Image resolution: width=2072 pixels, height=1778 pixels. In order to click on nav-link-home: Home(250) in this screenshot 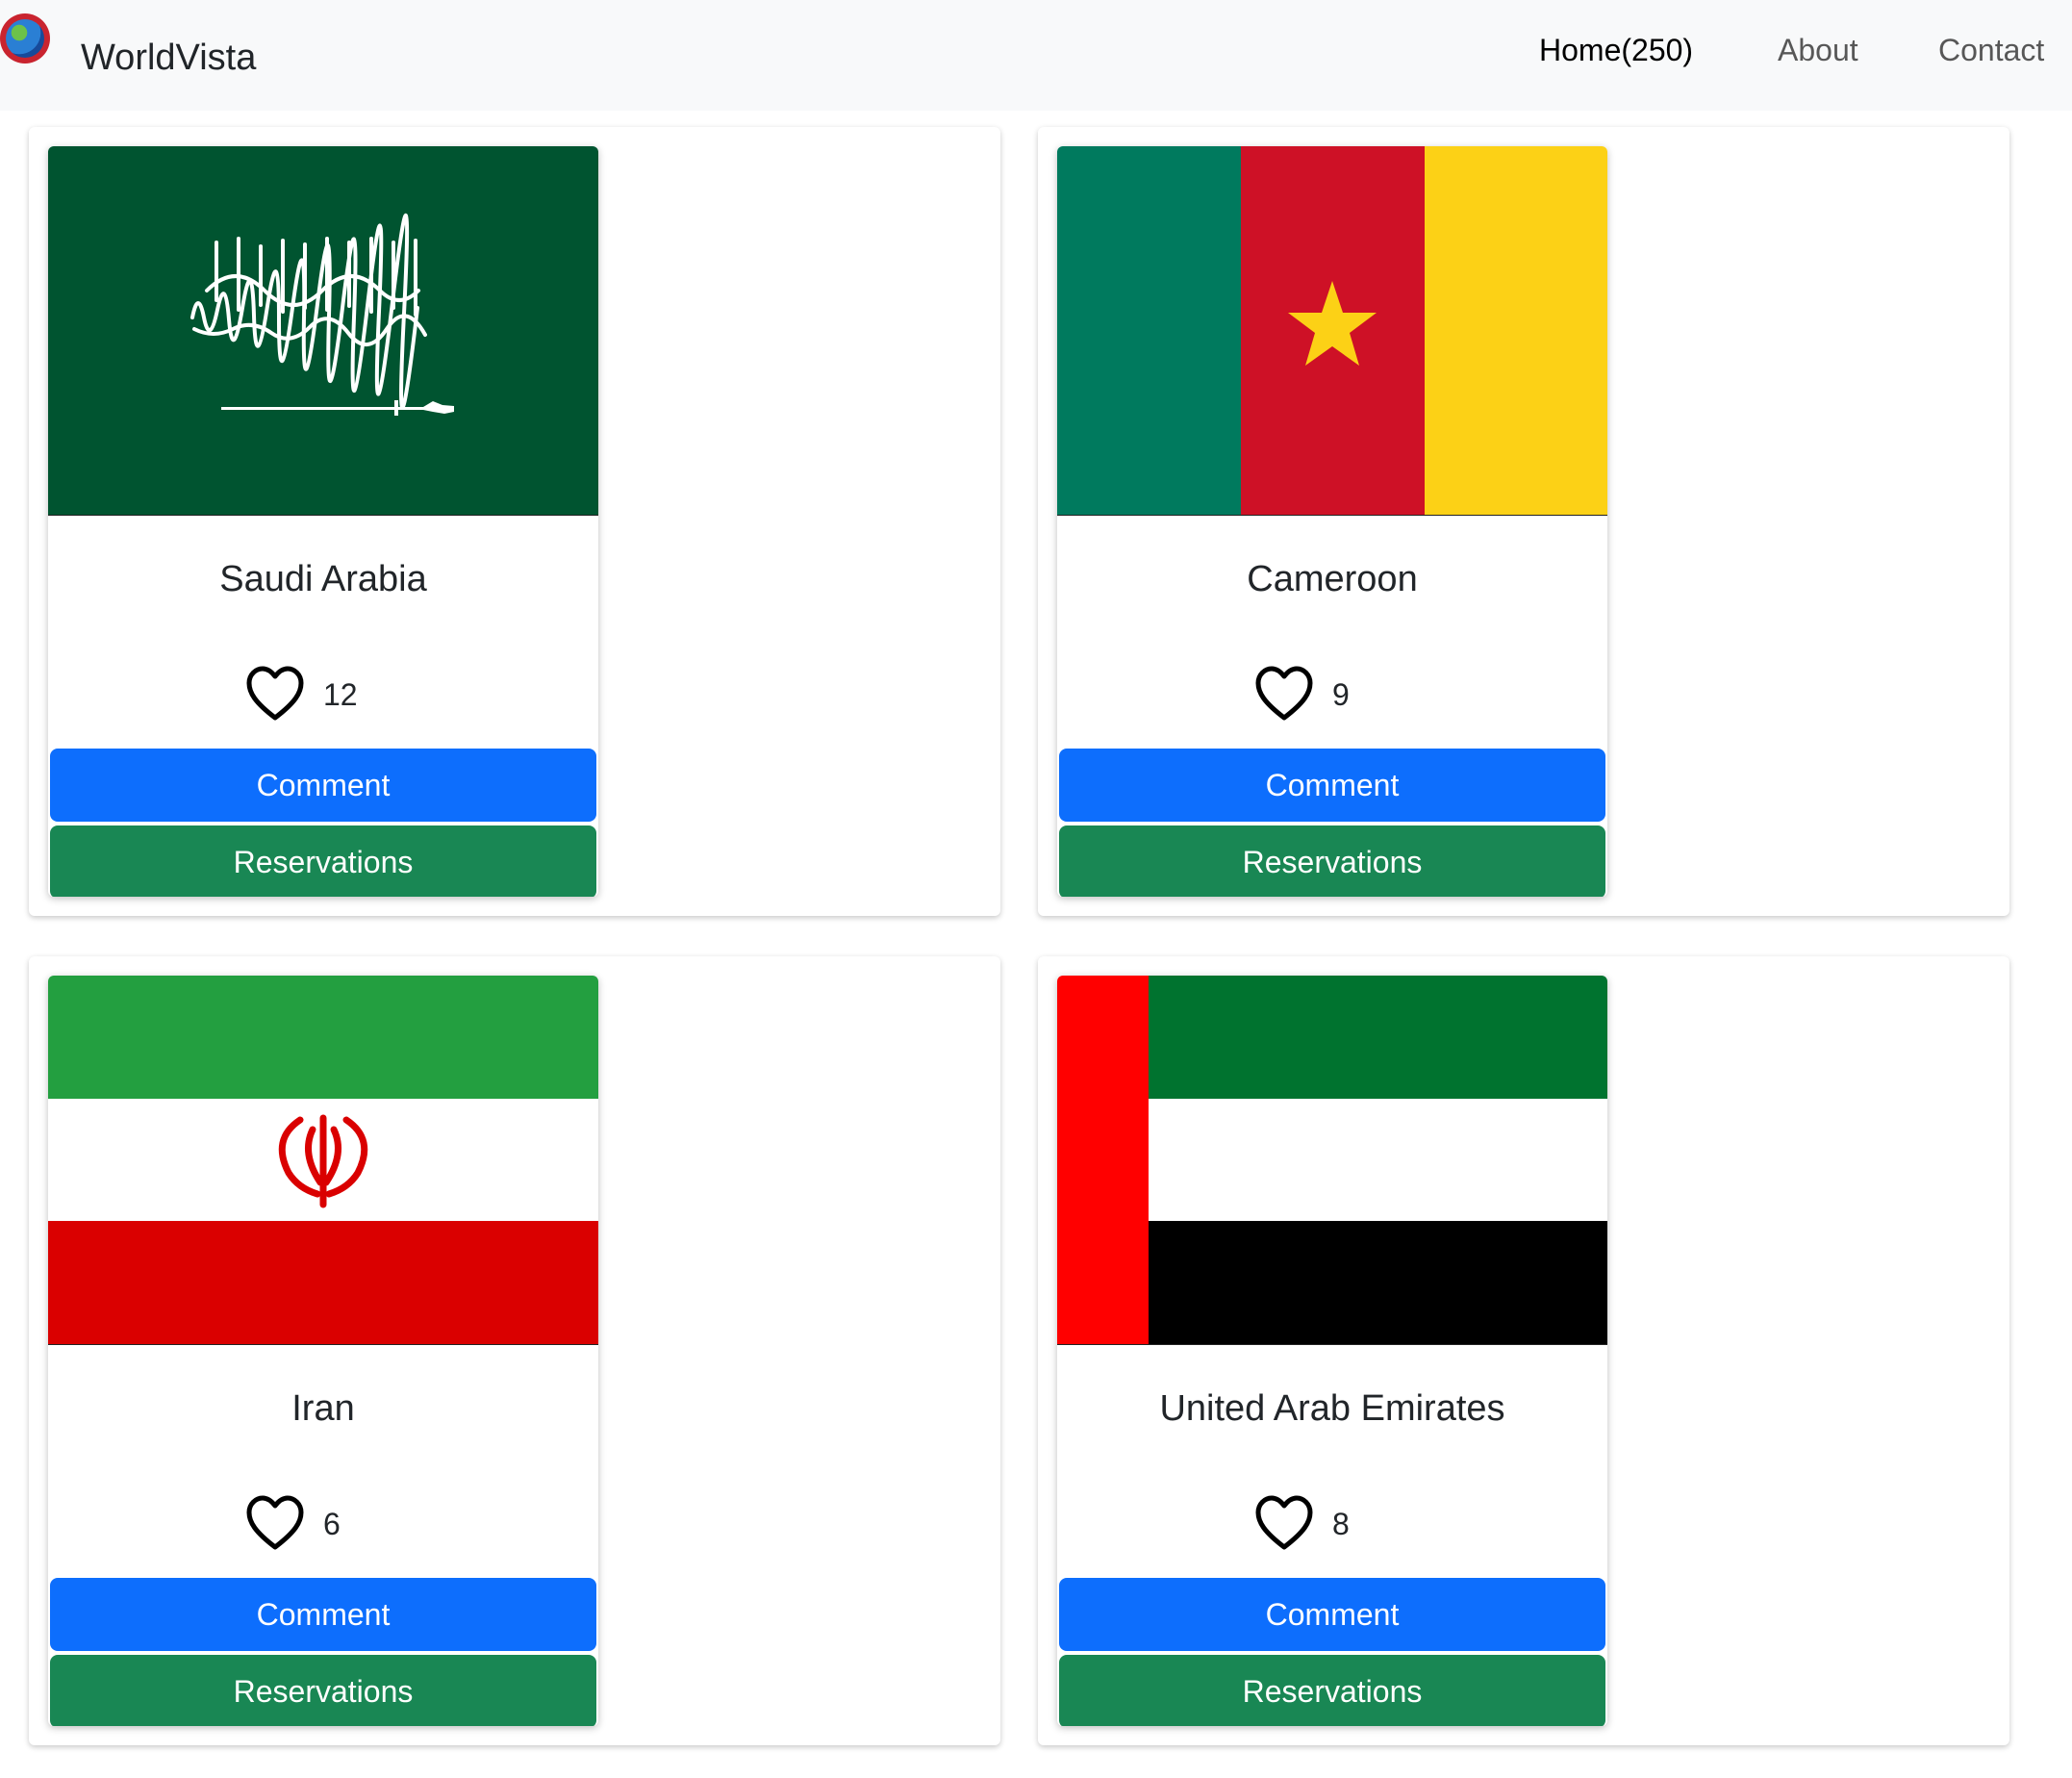, I will do `click(1616, 50)`.